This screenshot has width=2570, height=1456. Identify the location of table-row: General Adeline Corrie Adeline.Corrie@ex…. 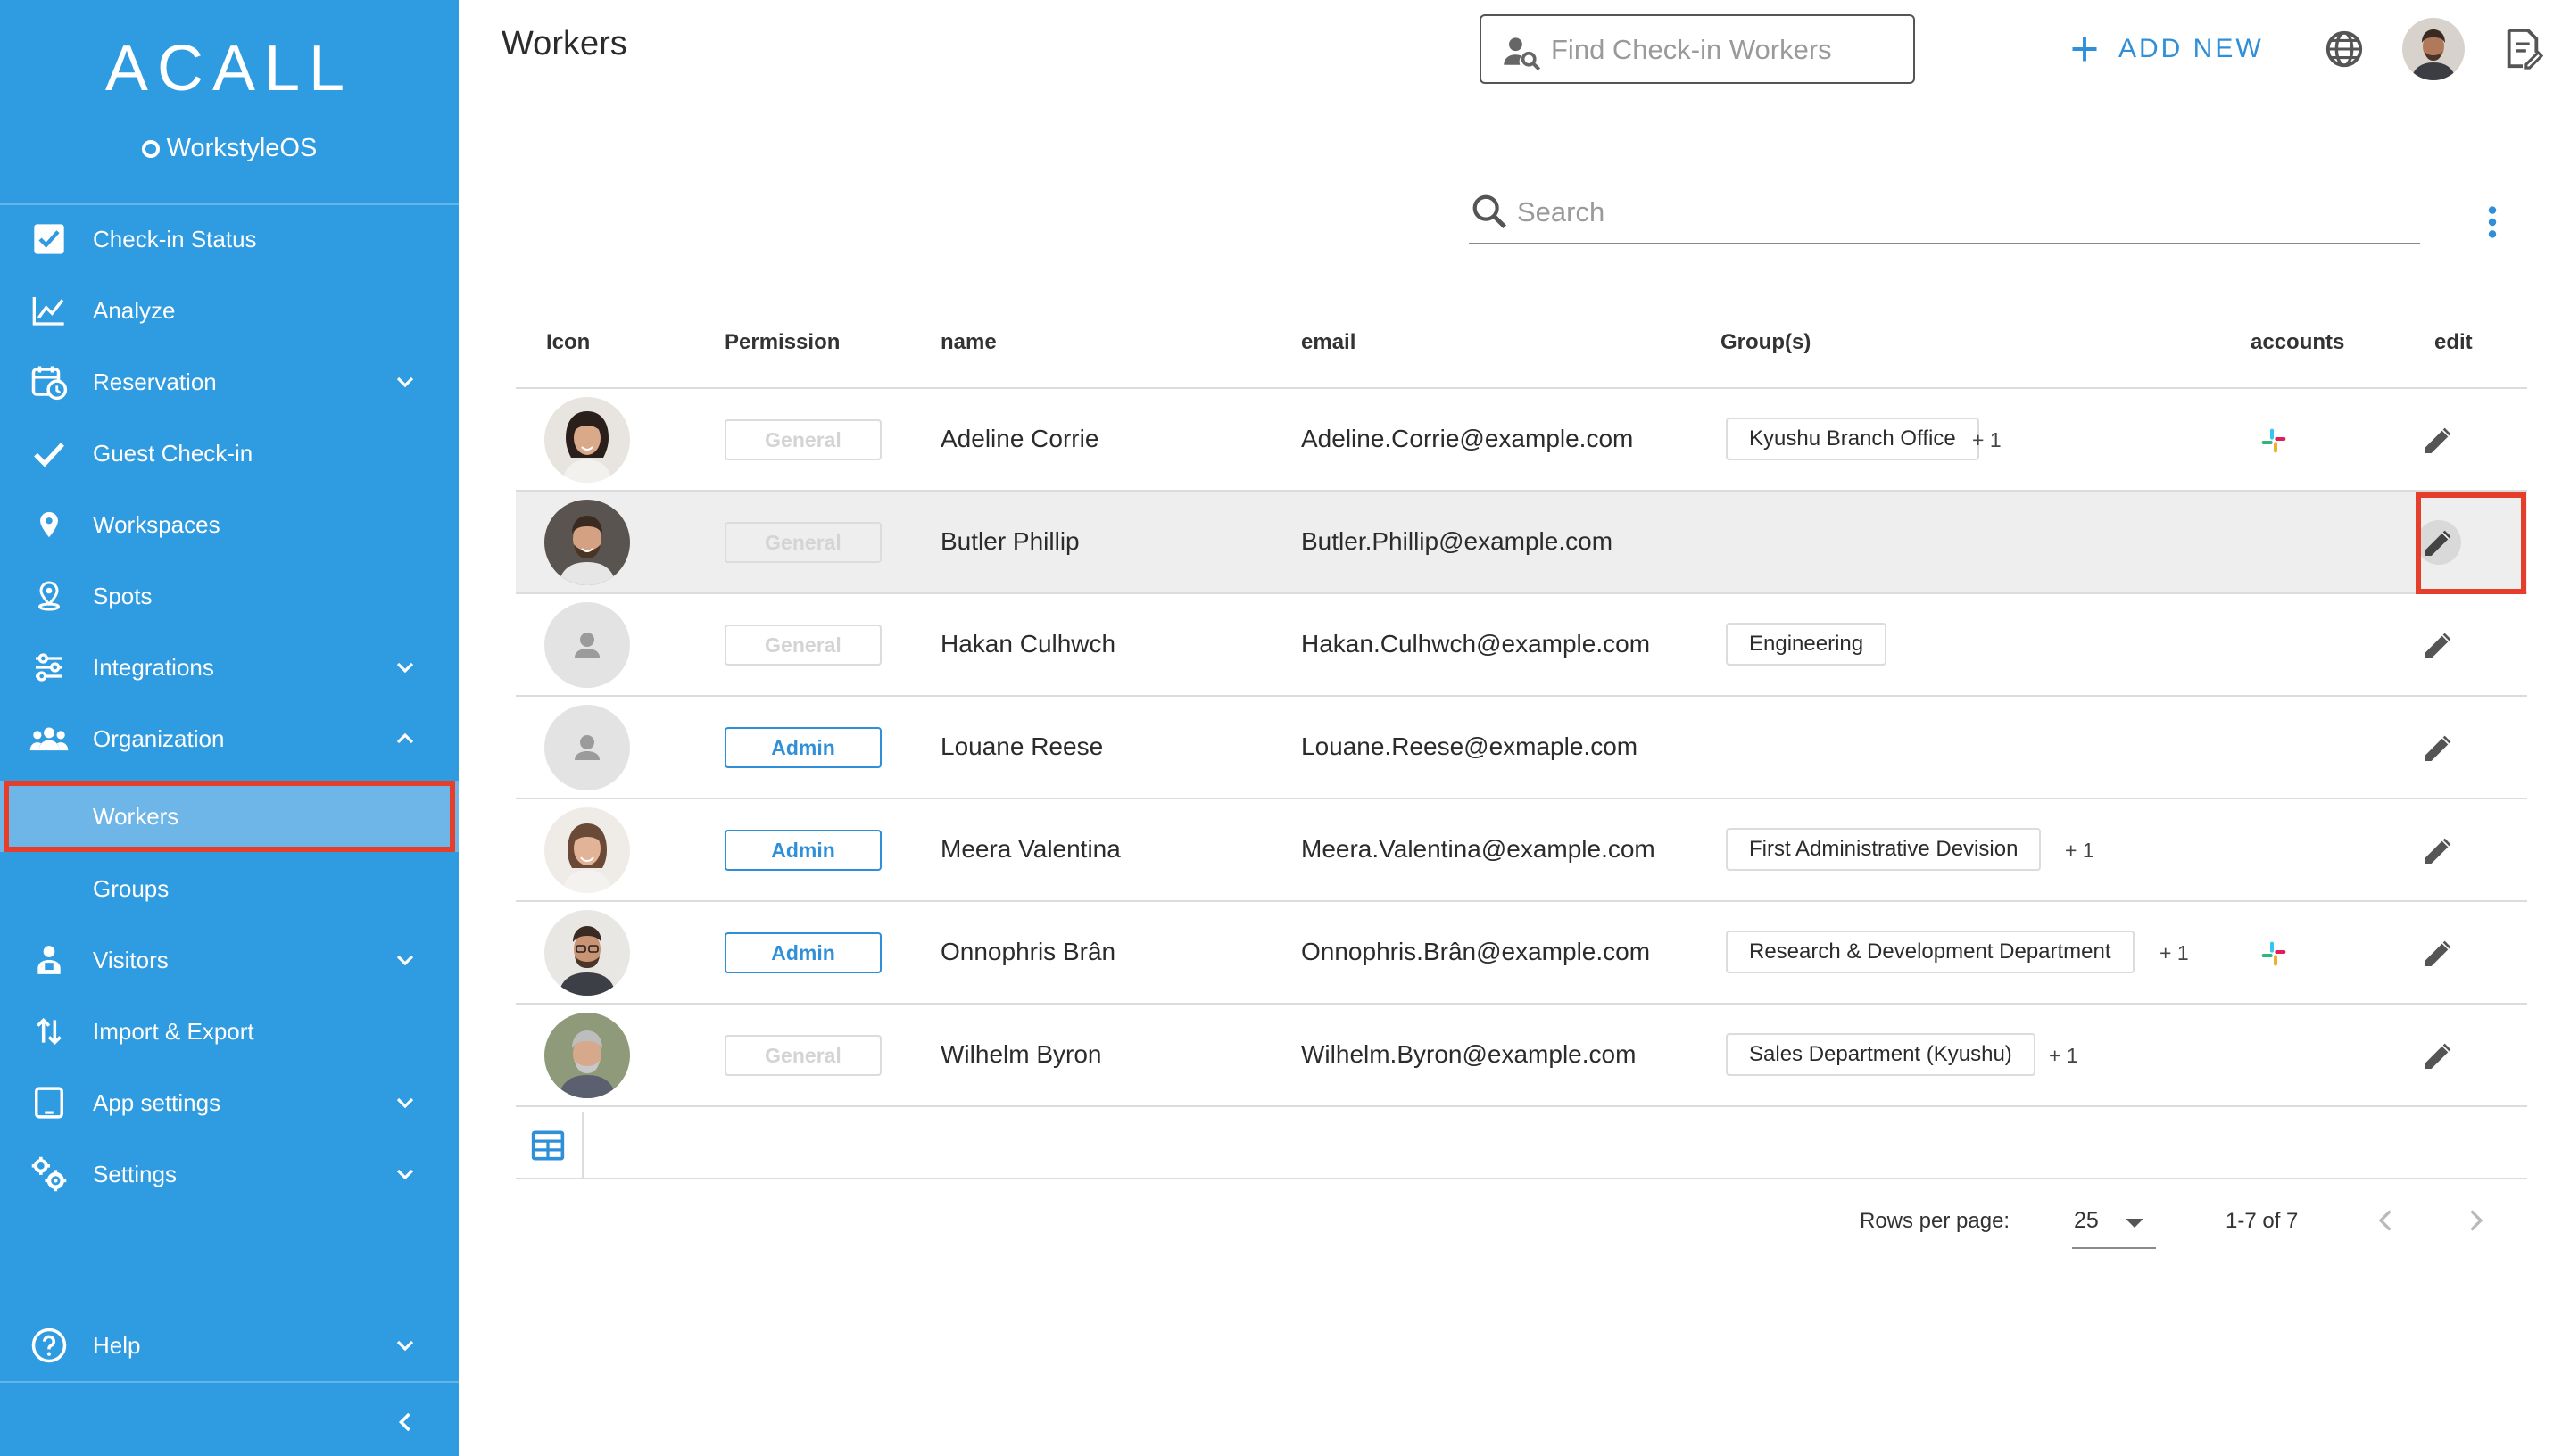
(1521, 440).